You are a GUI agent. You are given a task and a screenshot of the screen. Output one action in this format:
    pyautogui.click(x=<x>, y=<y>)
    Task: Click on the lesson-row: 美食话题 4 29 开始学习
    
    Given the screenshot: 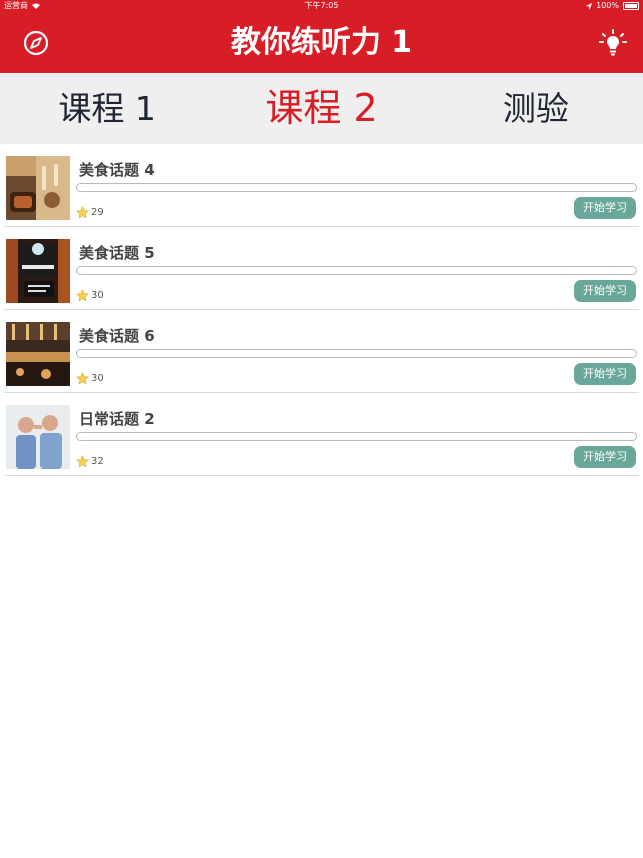 What is the action you would take?
    pyautogui.click(x=321, y=185)
    